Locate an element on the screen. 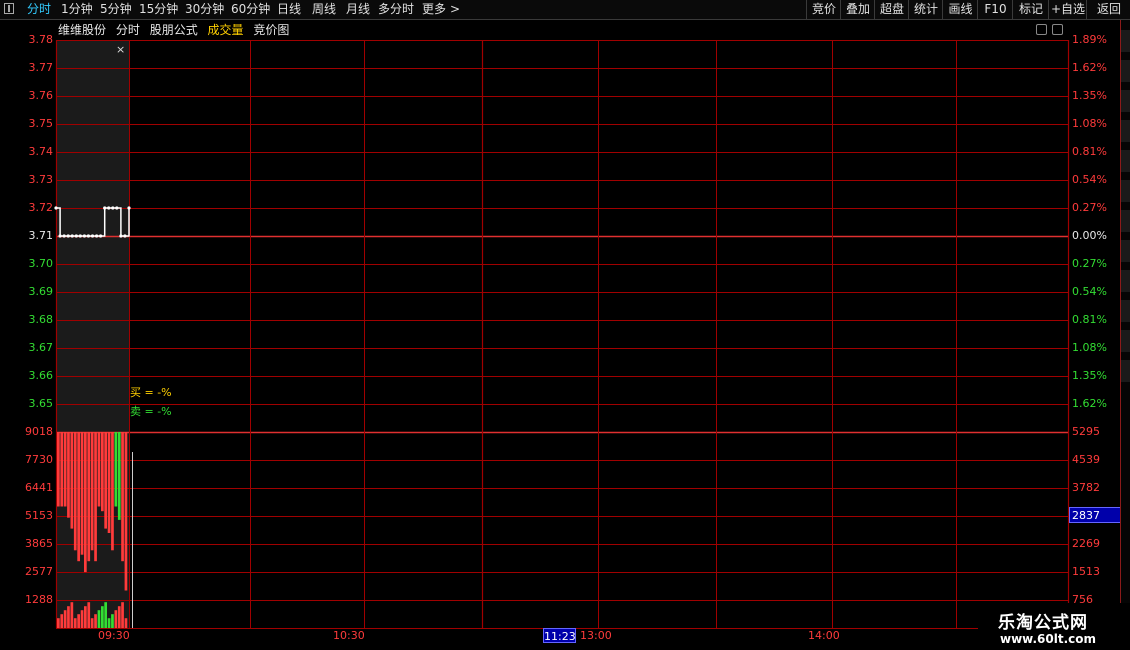  volume-tick-label: 1288 is located at coordinates (39, 599).